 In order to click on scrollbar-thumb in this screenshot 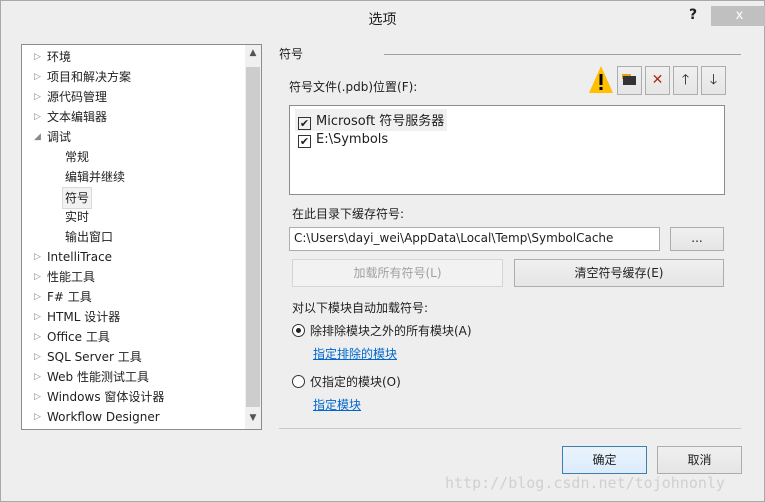, I will do `click(253, 237)`.